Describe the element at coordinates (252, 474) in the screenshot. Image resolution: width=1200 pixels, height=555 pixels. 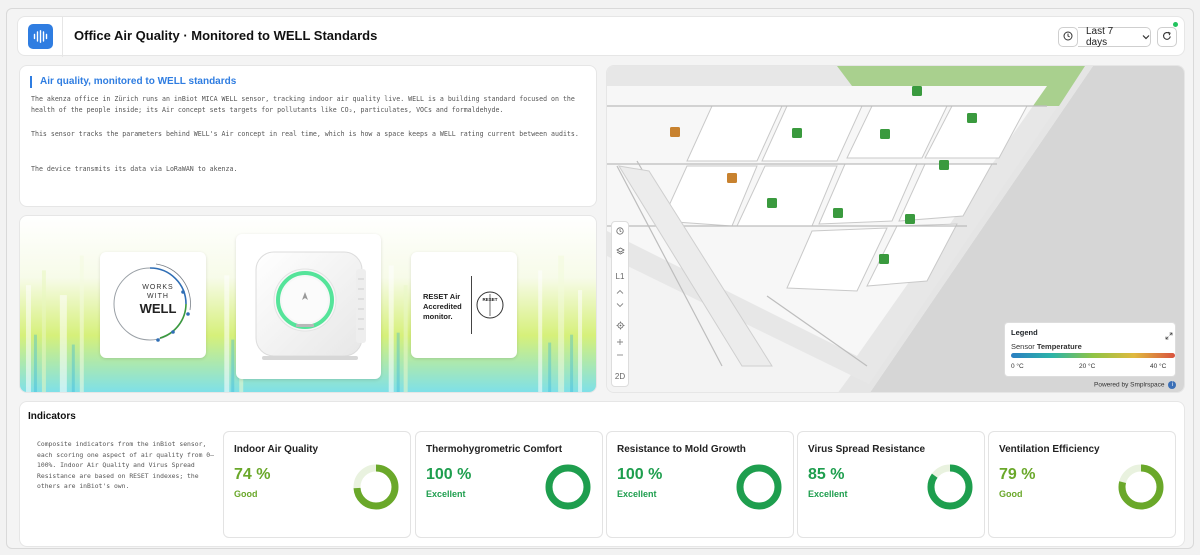
I see `indicator-value: 74 %` at that location.